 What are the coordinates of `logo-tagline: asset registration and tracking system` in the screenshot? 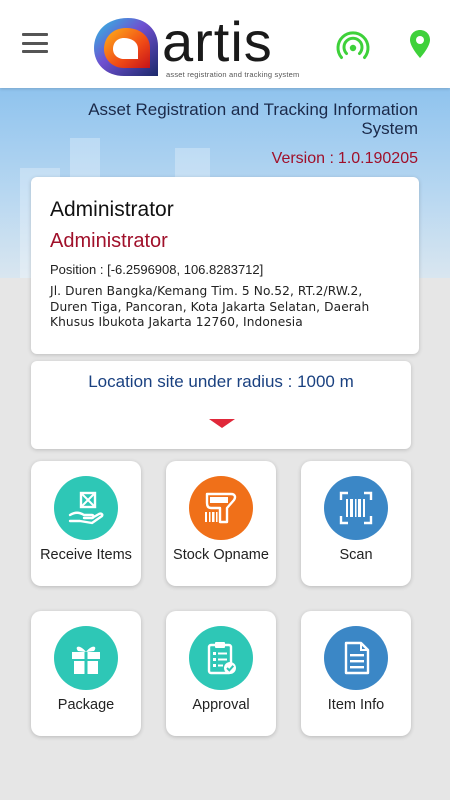 It's located at (233, 74).